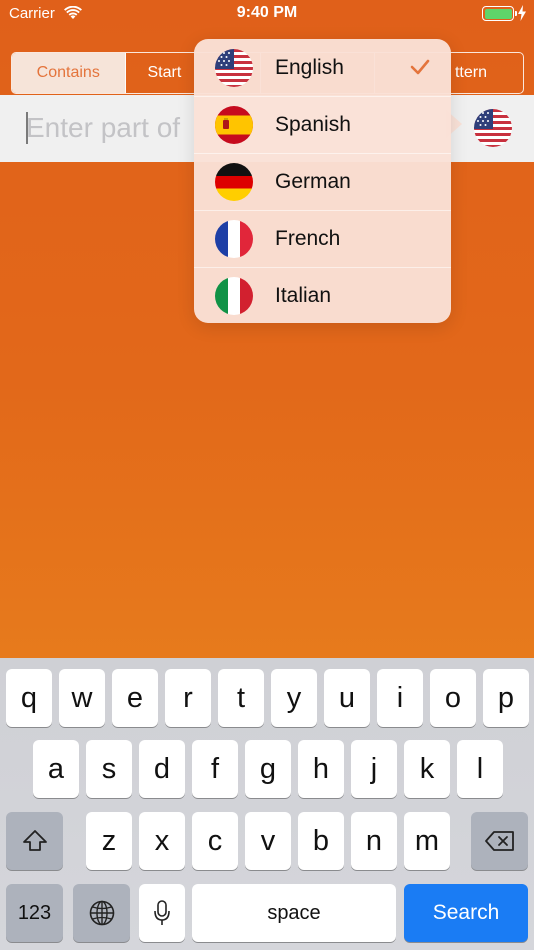  I want to click on italy-flag-icon, so click(234, 296).